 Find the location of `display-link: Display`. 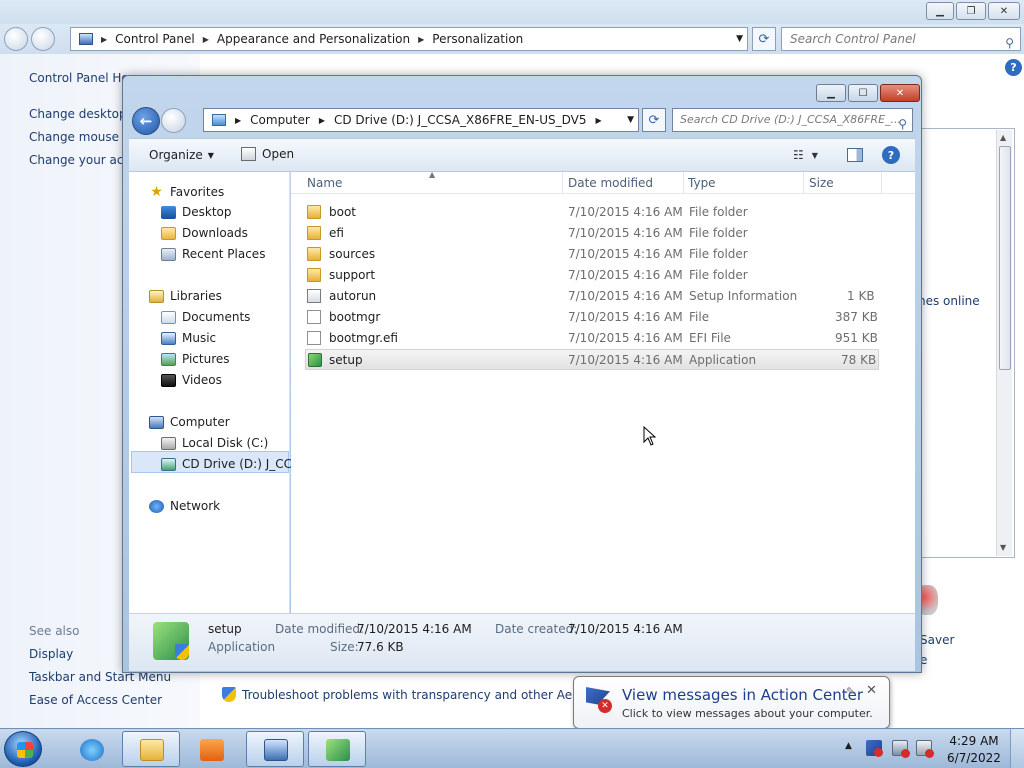

display-link: Display is located at coordinates (51, 654).